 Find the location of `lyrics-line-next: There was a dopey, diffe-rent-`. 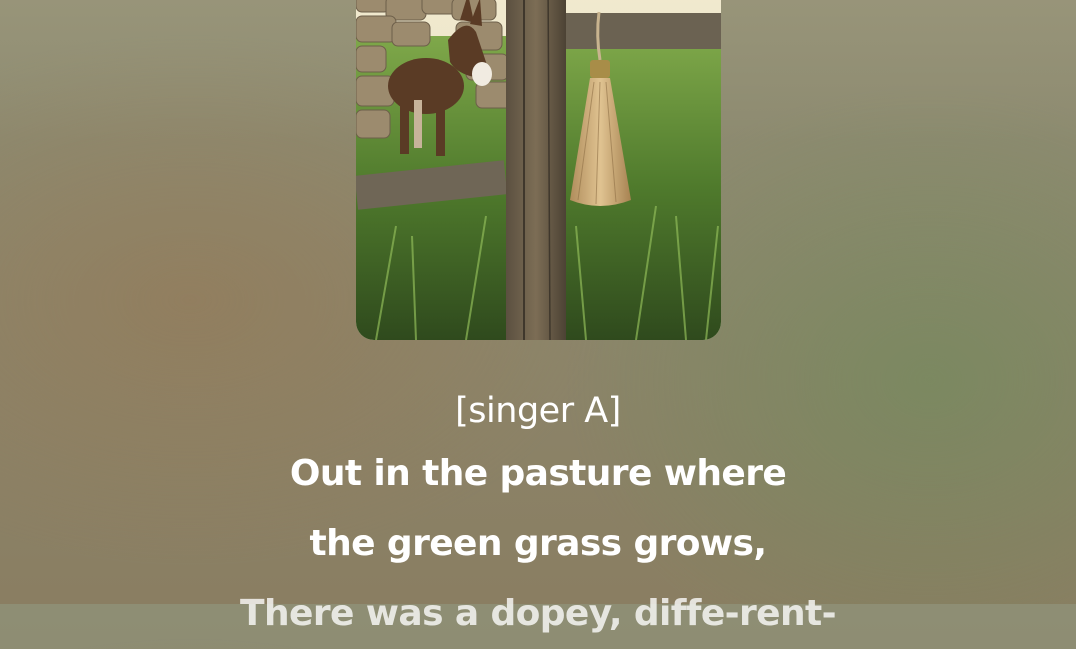

lyrics-line-next: There was a dopey, diffe-rent- is located at coordinates (538, 614).